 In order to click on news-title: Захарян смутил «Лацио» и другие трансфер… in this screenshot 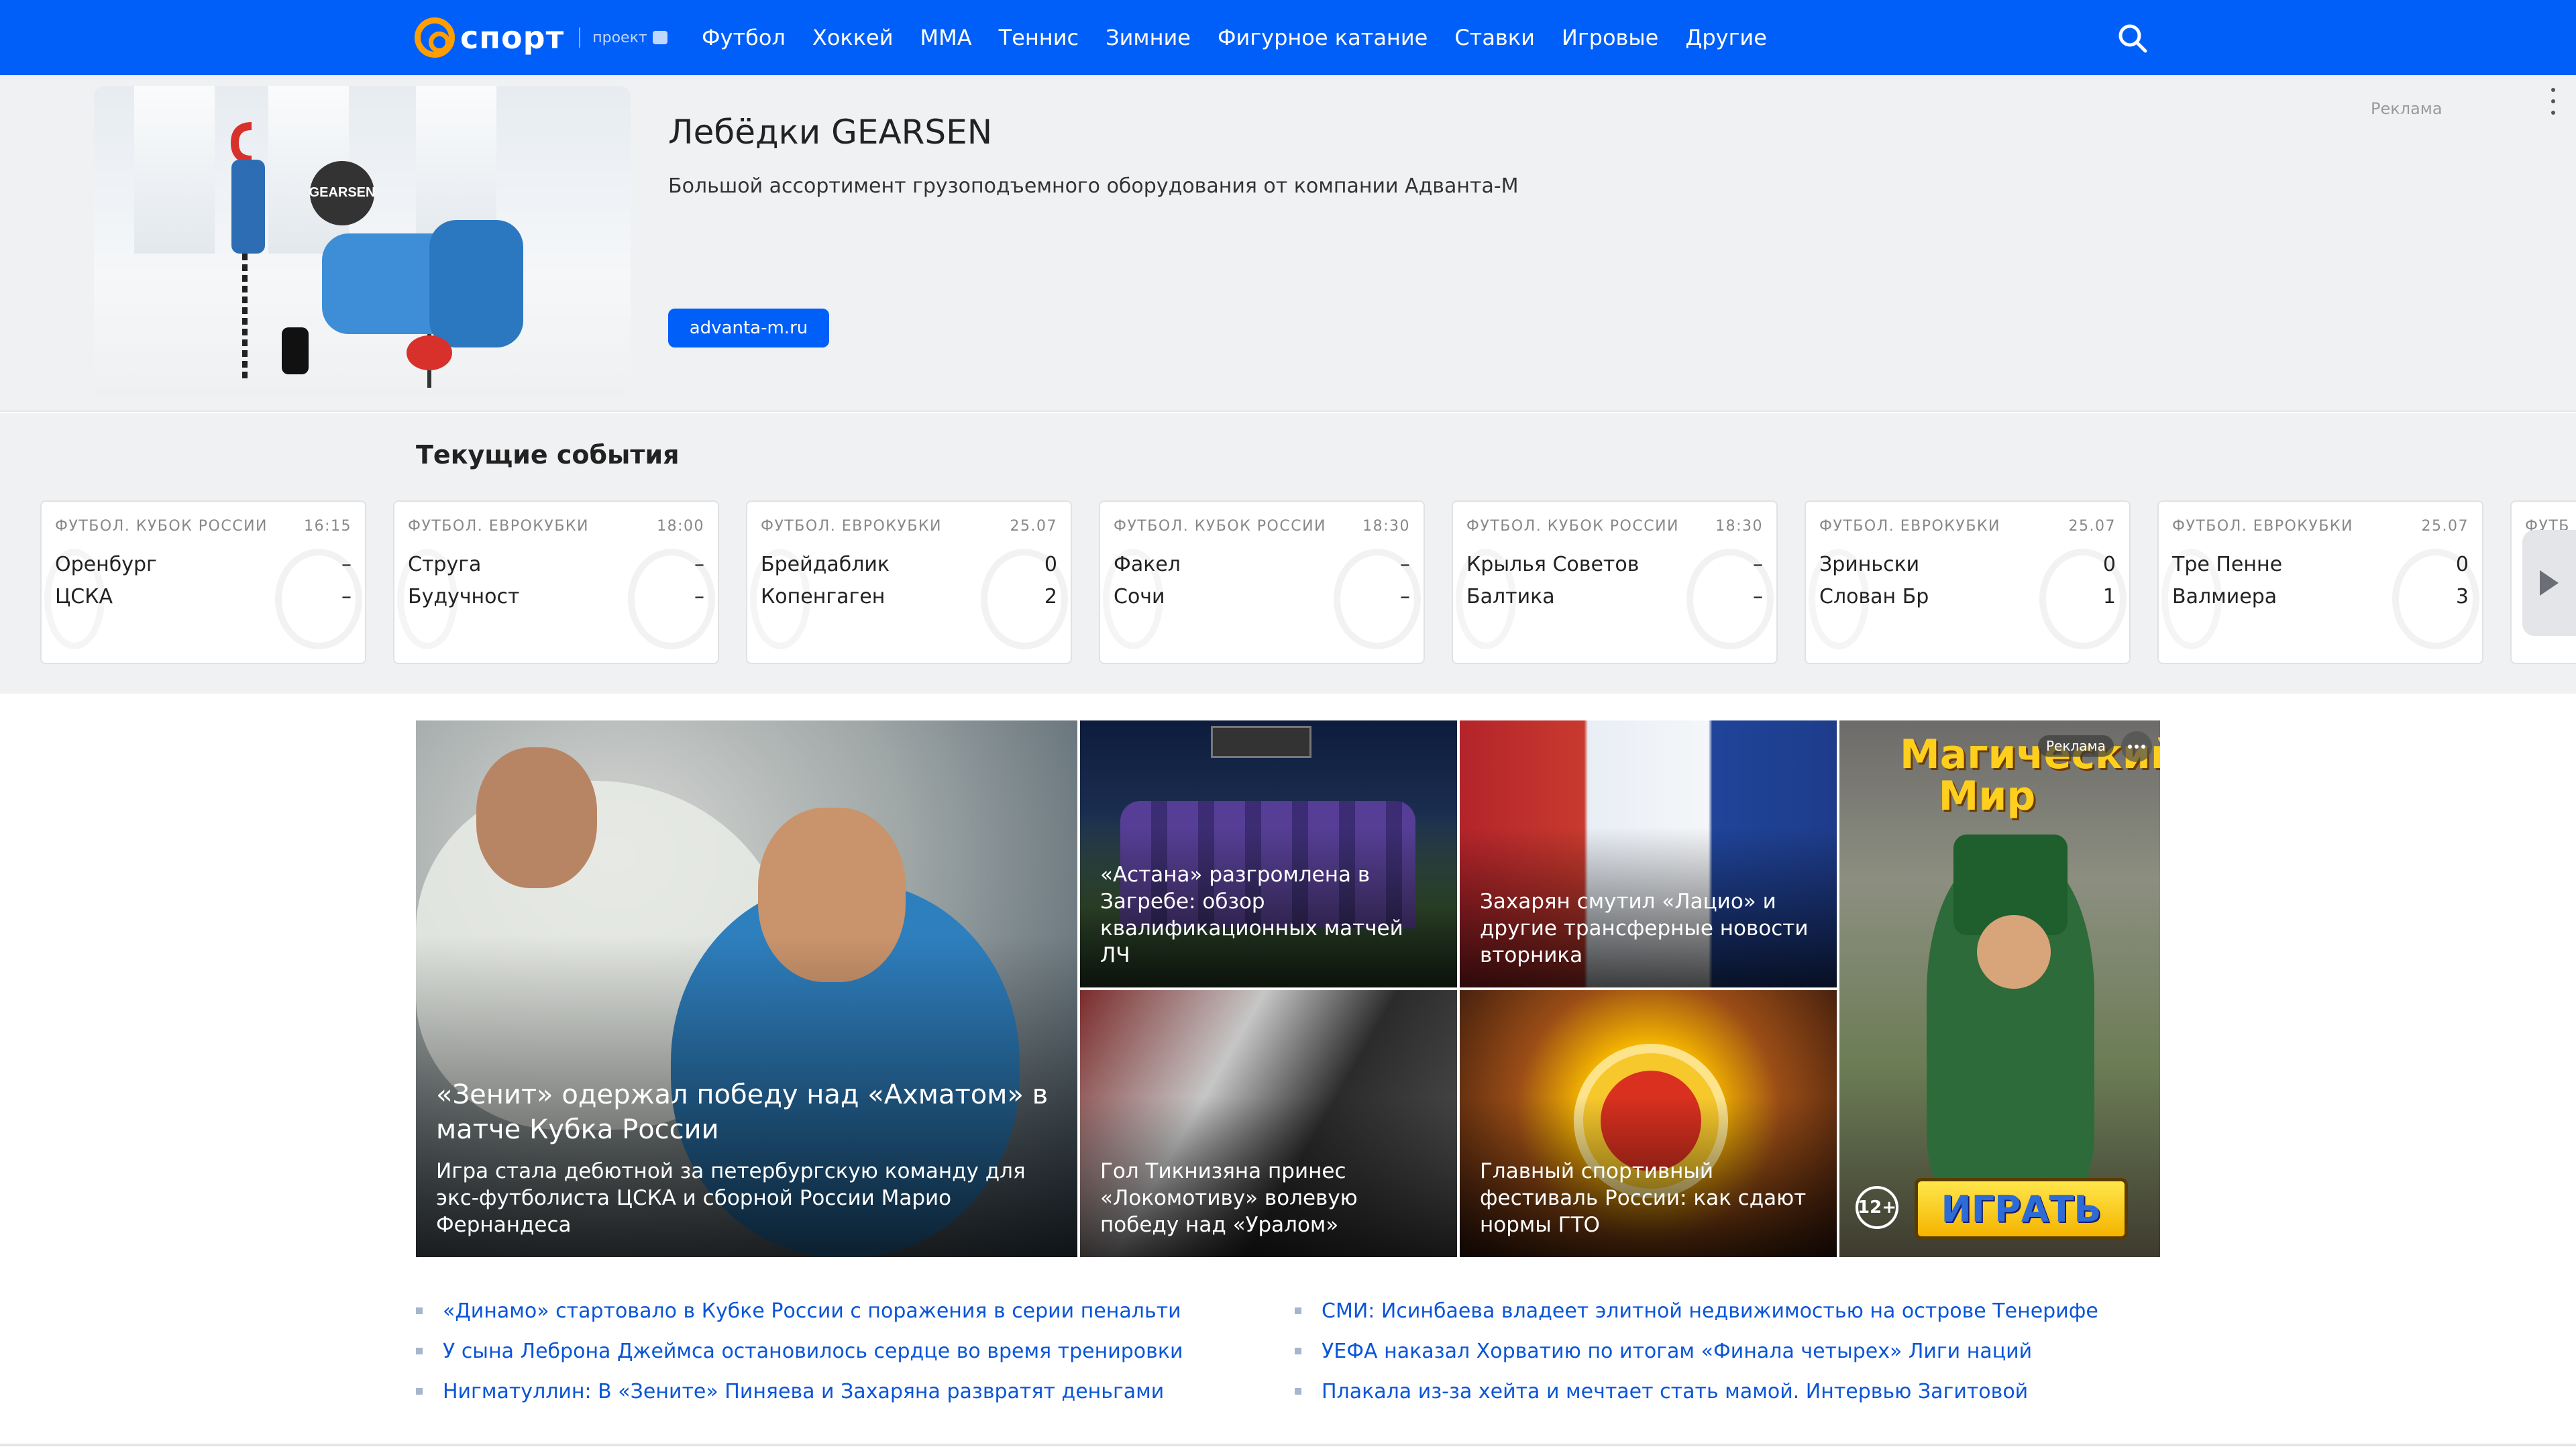, I will do `click(1648, 928)`.